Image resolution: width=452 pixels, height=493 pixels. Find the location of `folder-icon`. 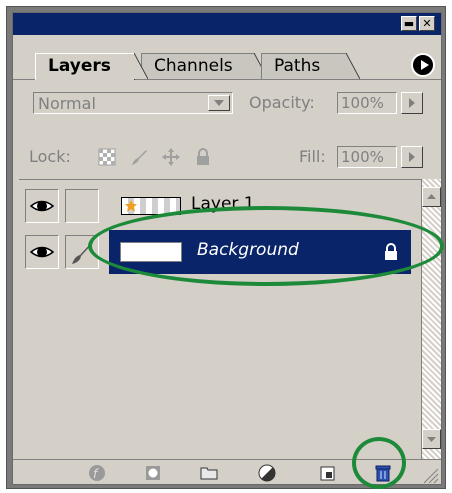

folder-icon is located at coordinates (209, 473).